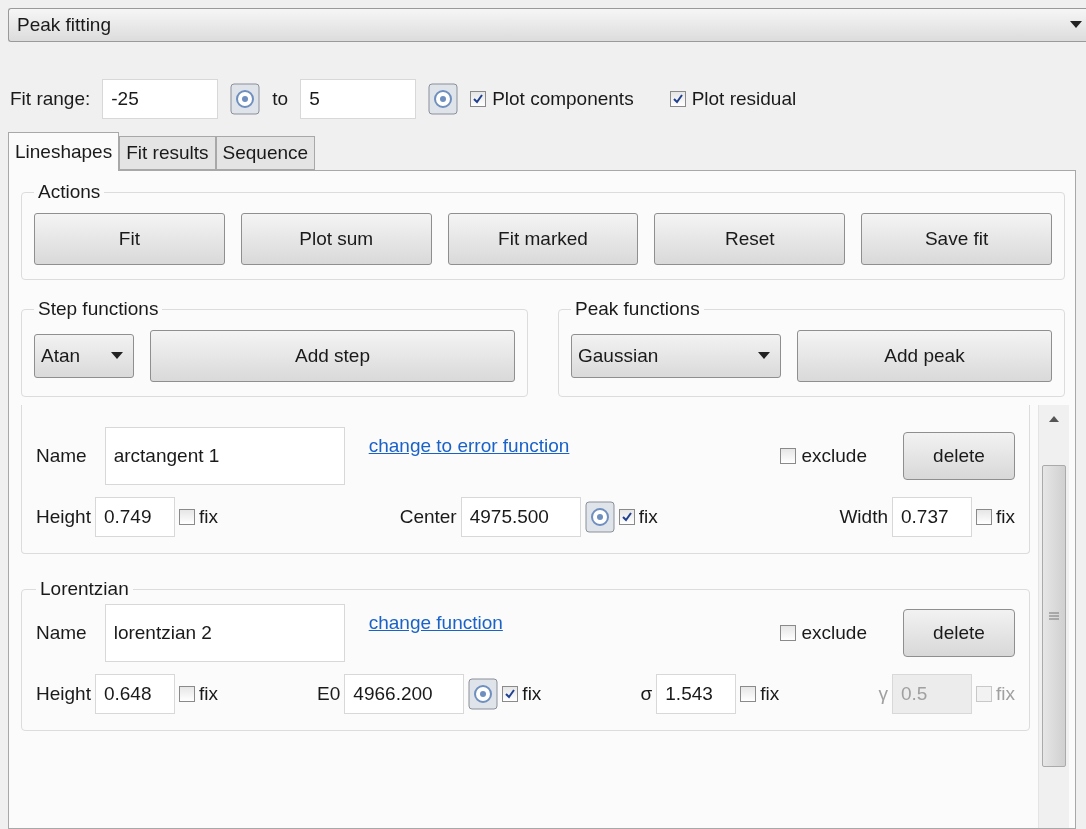 This screenshot has width=1086, height=829. I want to click on name-field: arctangent 1, so click(224, 456).